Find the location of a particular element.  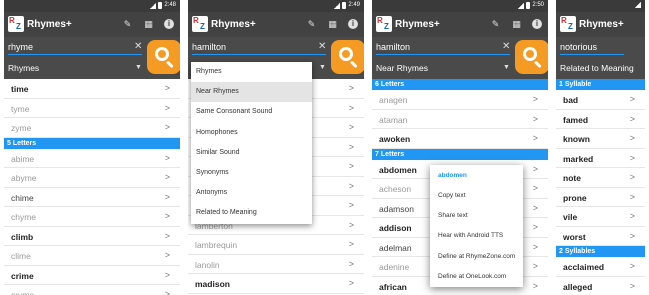

list-item: note > is located at coordinates (600, 178).